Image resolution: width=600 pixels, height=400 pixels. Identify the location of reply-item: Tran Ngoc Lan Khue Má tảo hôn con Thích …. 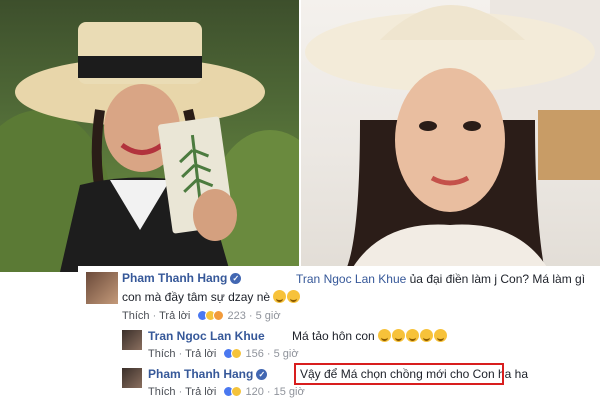
(359, 344).